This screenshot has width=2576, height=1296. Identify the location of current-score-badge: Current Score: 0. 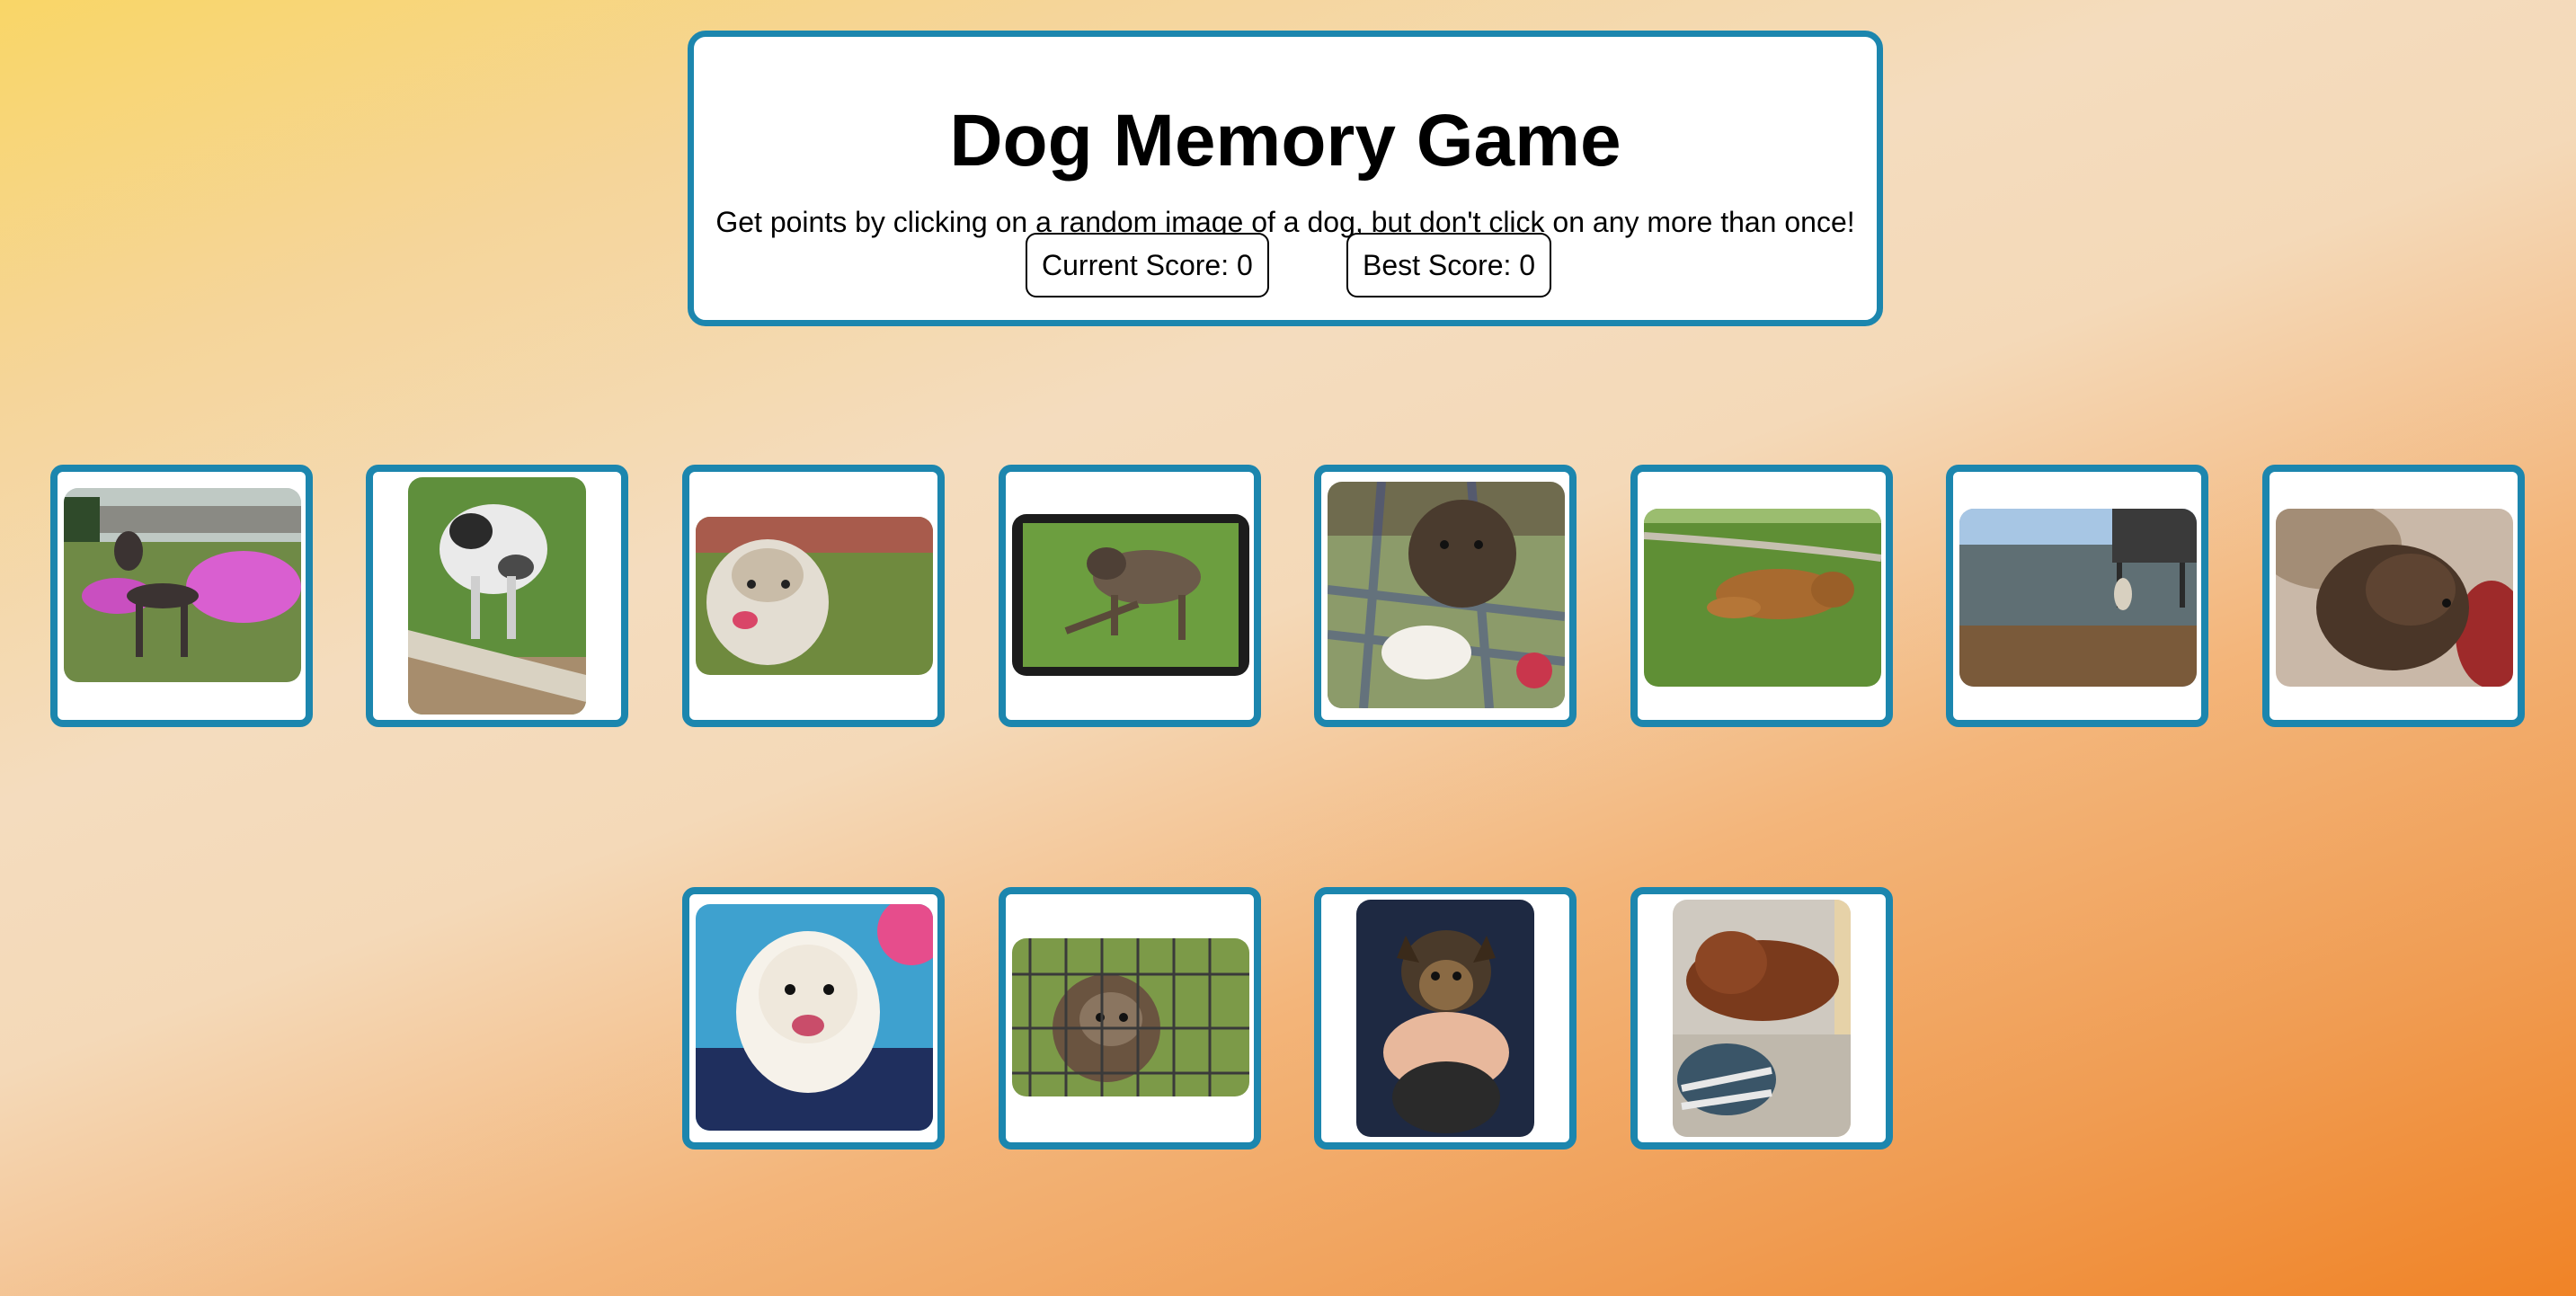
(1147, 265).